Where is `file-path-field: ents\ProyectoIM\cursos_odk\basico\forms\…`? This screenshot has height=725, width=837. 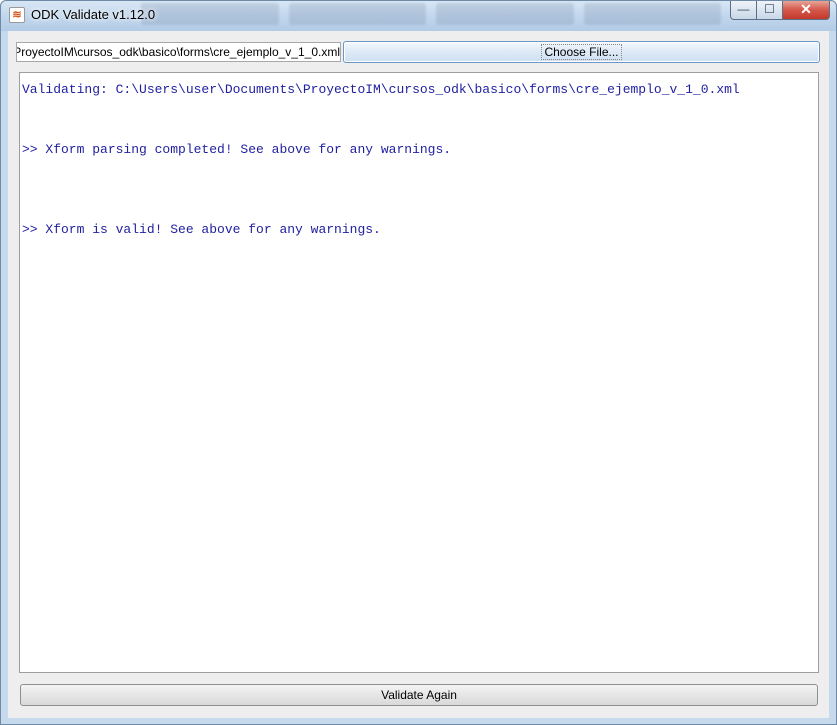 file-path-field: ents\ProyectoIM\cursos_odk\basico\forms\… is located at coordinates (178, 52).